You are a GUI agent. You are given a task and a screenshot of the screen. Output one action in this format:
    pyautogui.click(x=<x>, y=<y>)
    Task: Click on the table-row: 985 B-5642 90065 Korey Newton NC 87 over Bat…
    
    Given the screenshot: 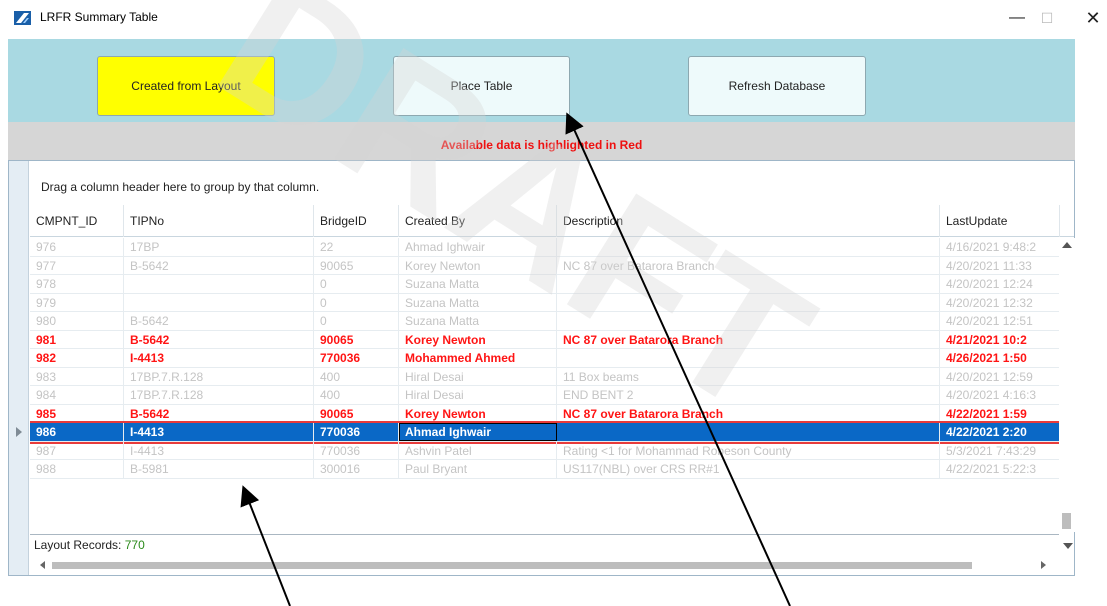 What is the action you would take?
    pyautogui.click(x=545, y=413)
    